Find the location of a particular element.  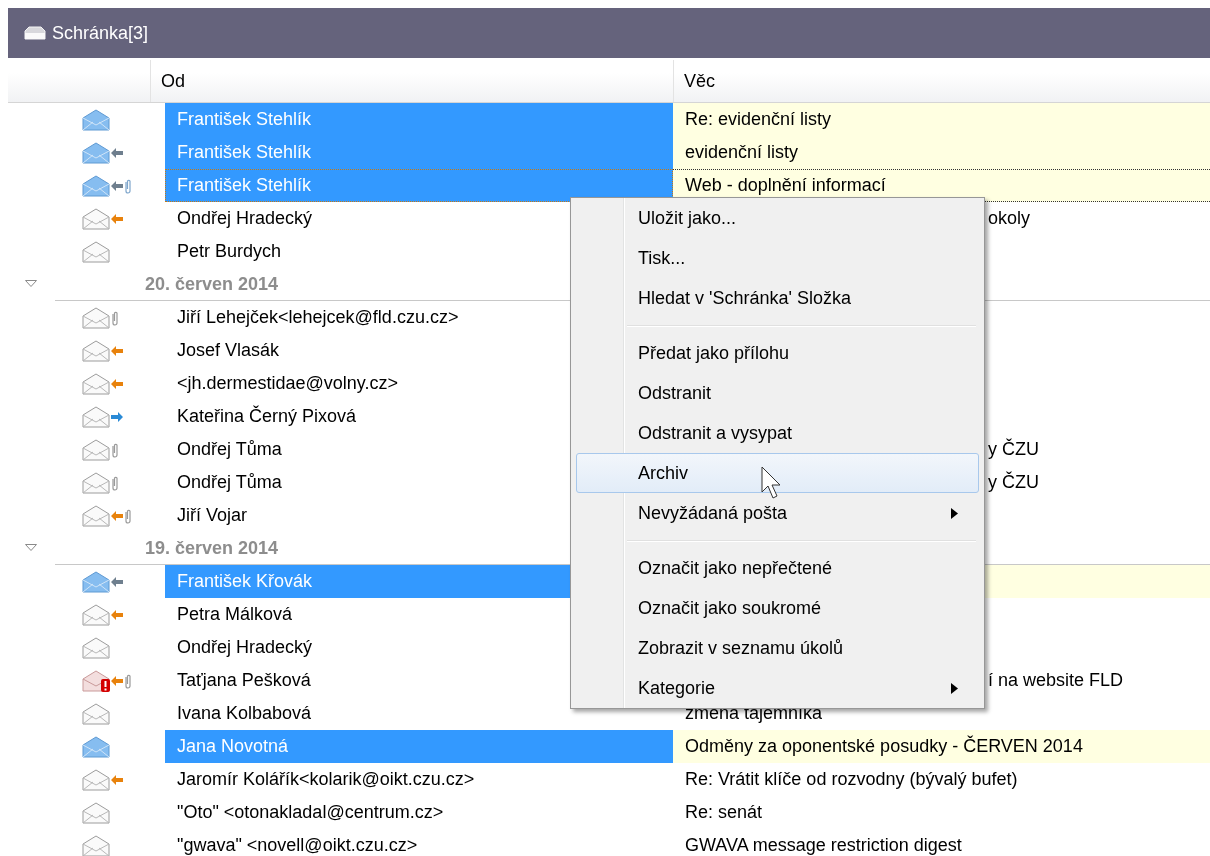

sender-name: Petra Málková is located at coordinates (235, 614).